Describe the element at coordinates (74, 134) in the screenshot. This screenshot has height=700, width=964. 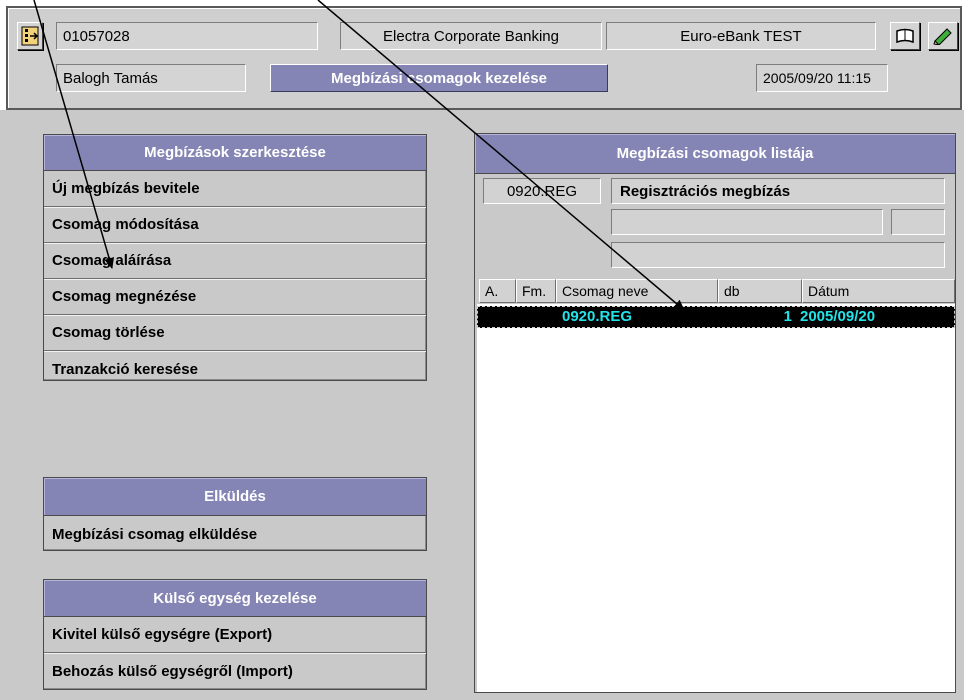
I see `arrow-to-sign-package` at that location.